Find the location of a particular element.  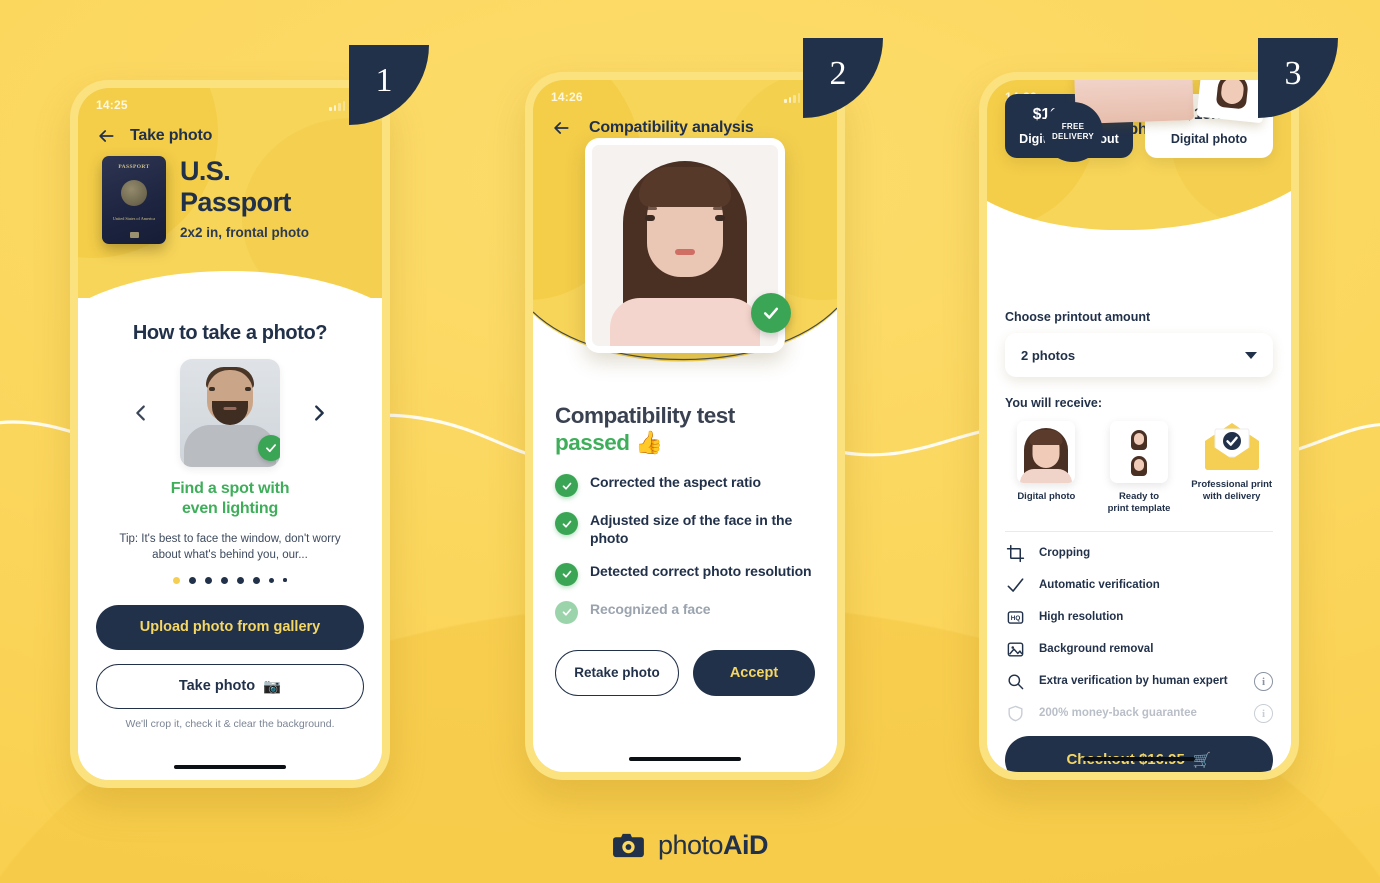

check-label: Recognized a face is located at coordinates (650, 608).